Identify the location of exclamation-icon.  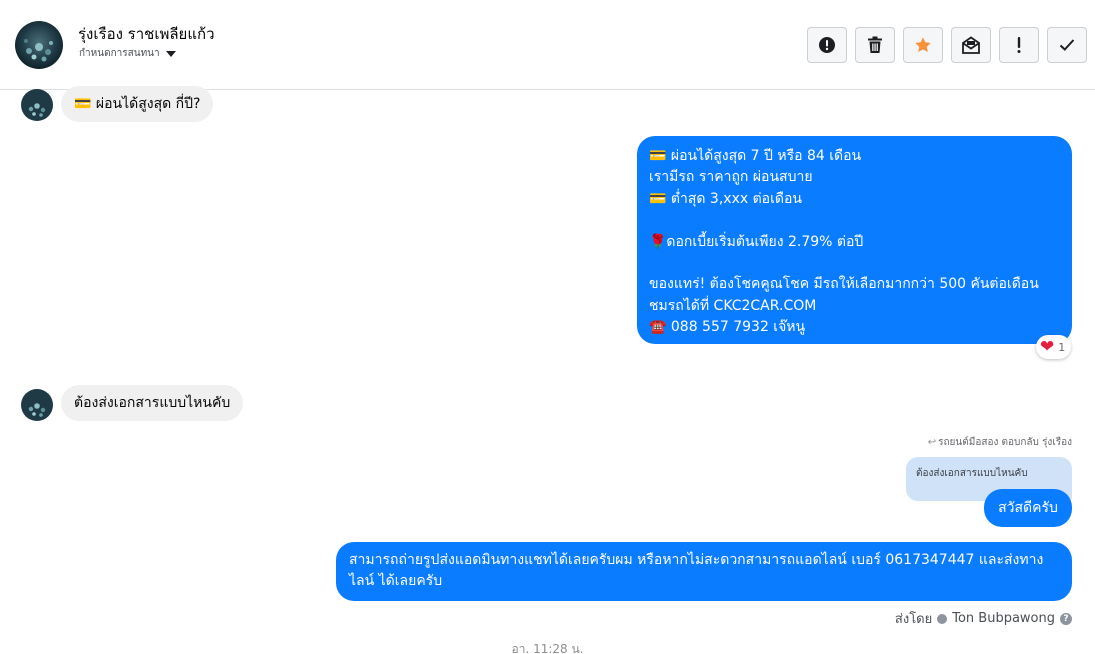
(1019, 45).